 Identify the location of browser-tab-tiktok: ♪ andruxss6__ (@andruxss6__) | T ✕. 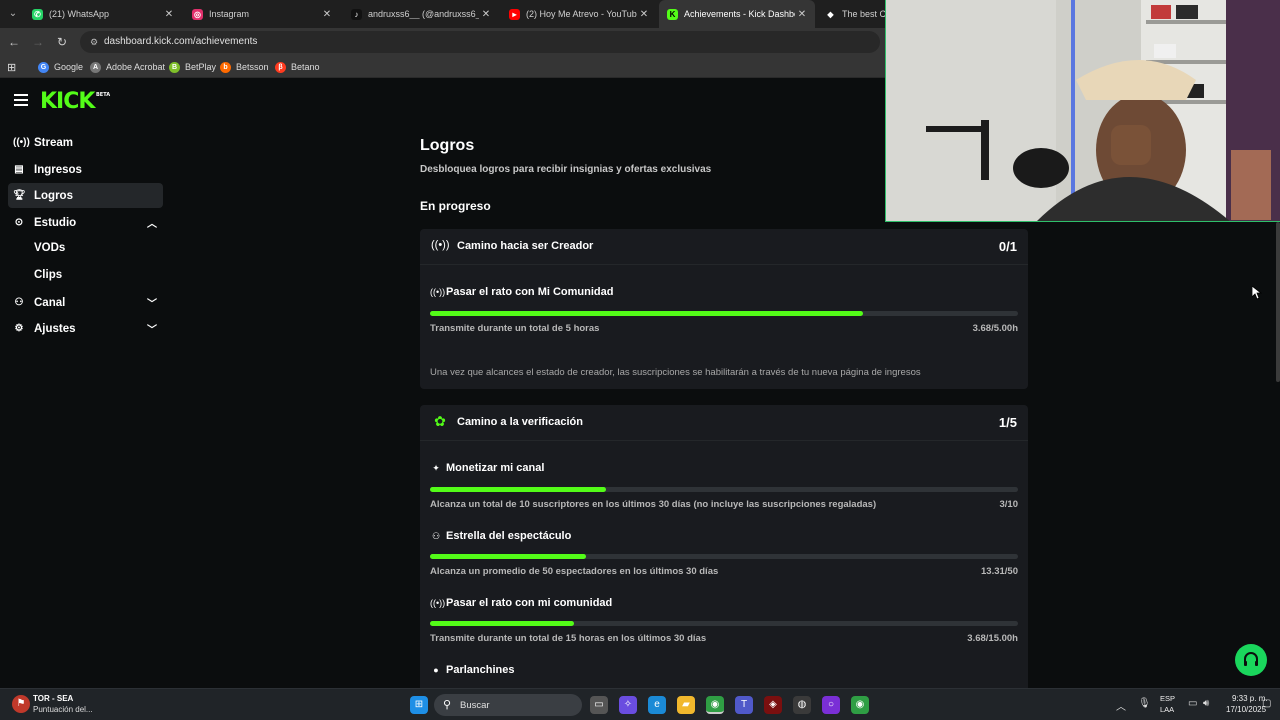
(421, 14).